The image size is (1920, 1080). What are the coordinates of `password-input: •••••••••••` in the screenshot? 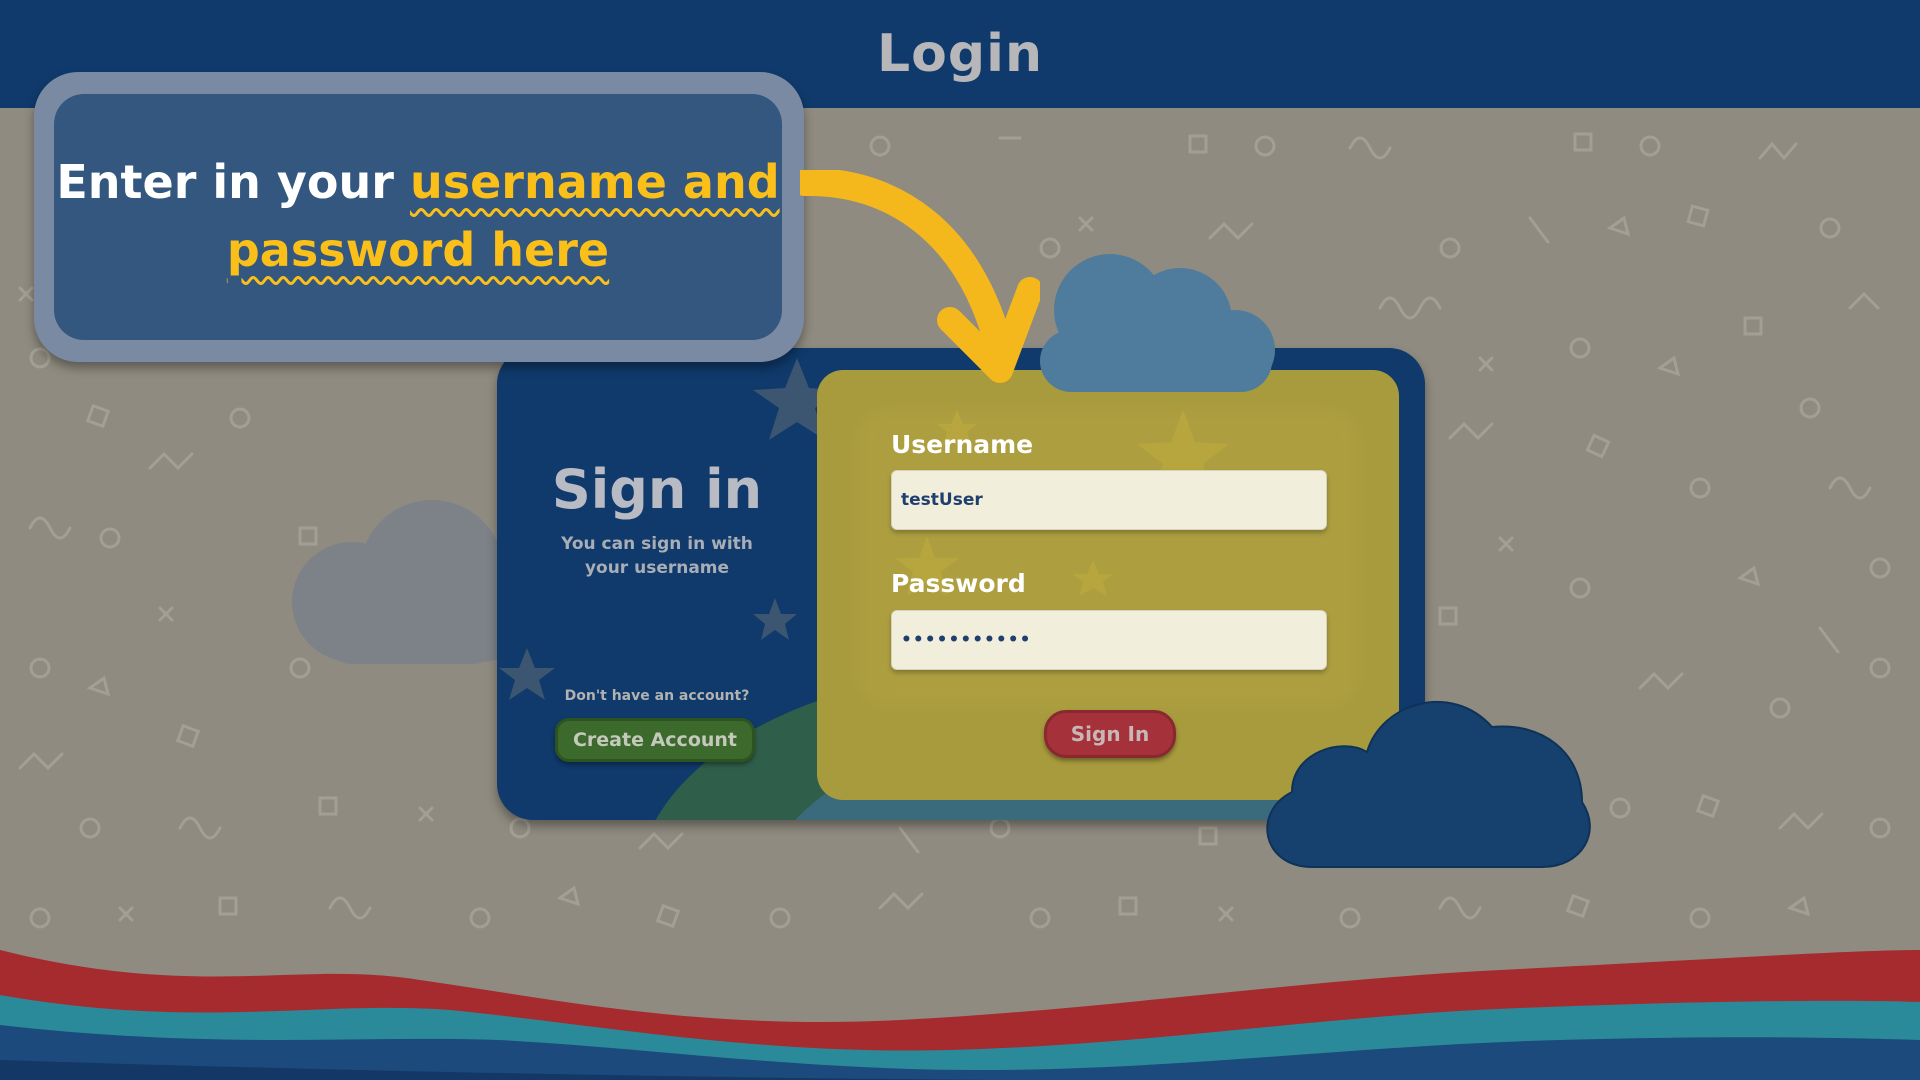 It's located at (1109, 640).